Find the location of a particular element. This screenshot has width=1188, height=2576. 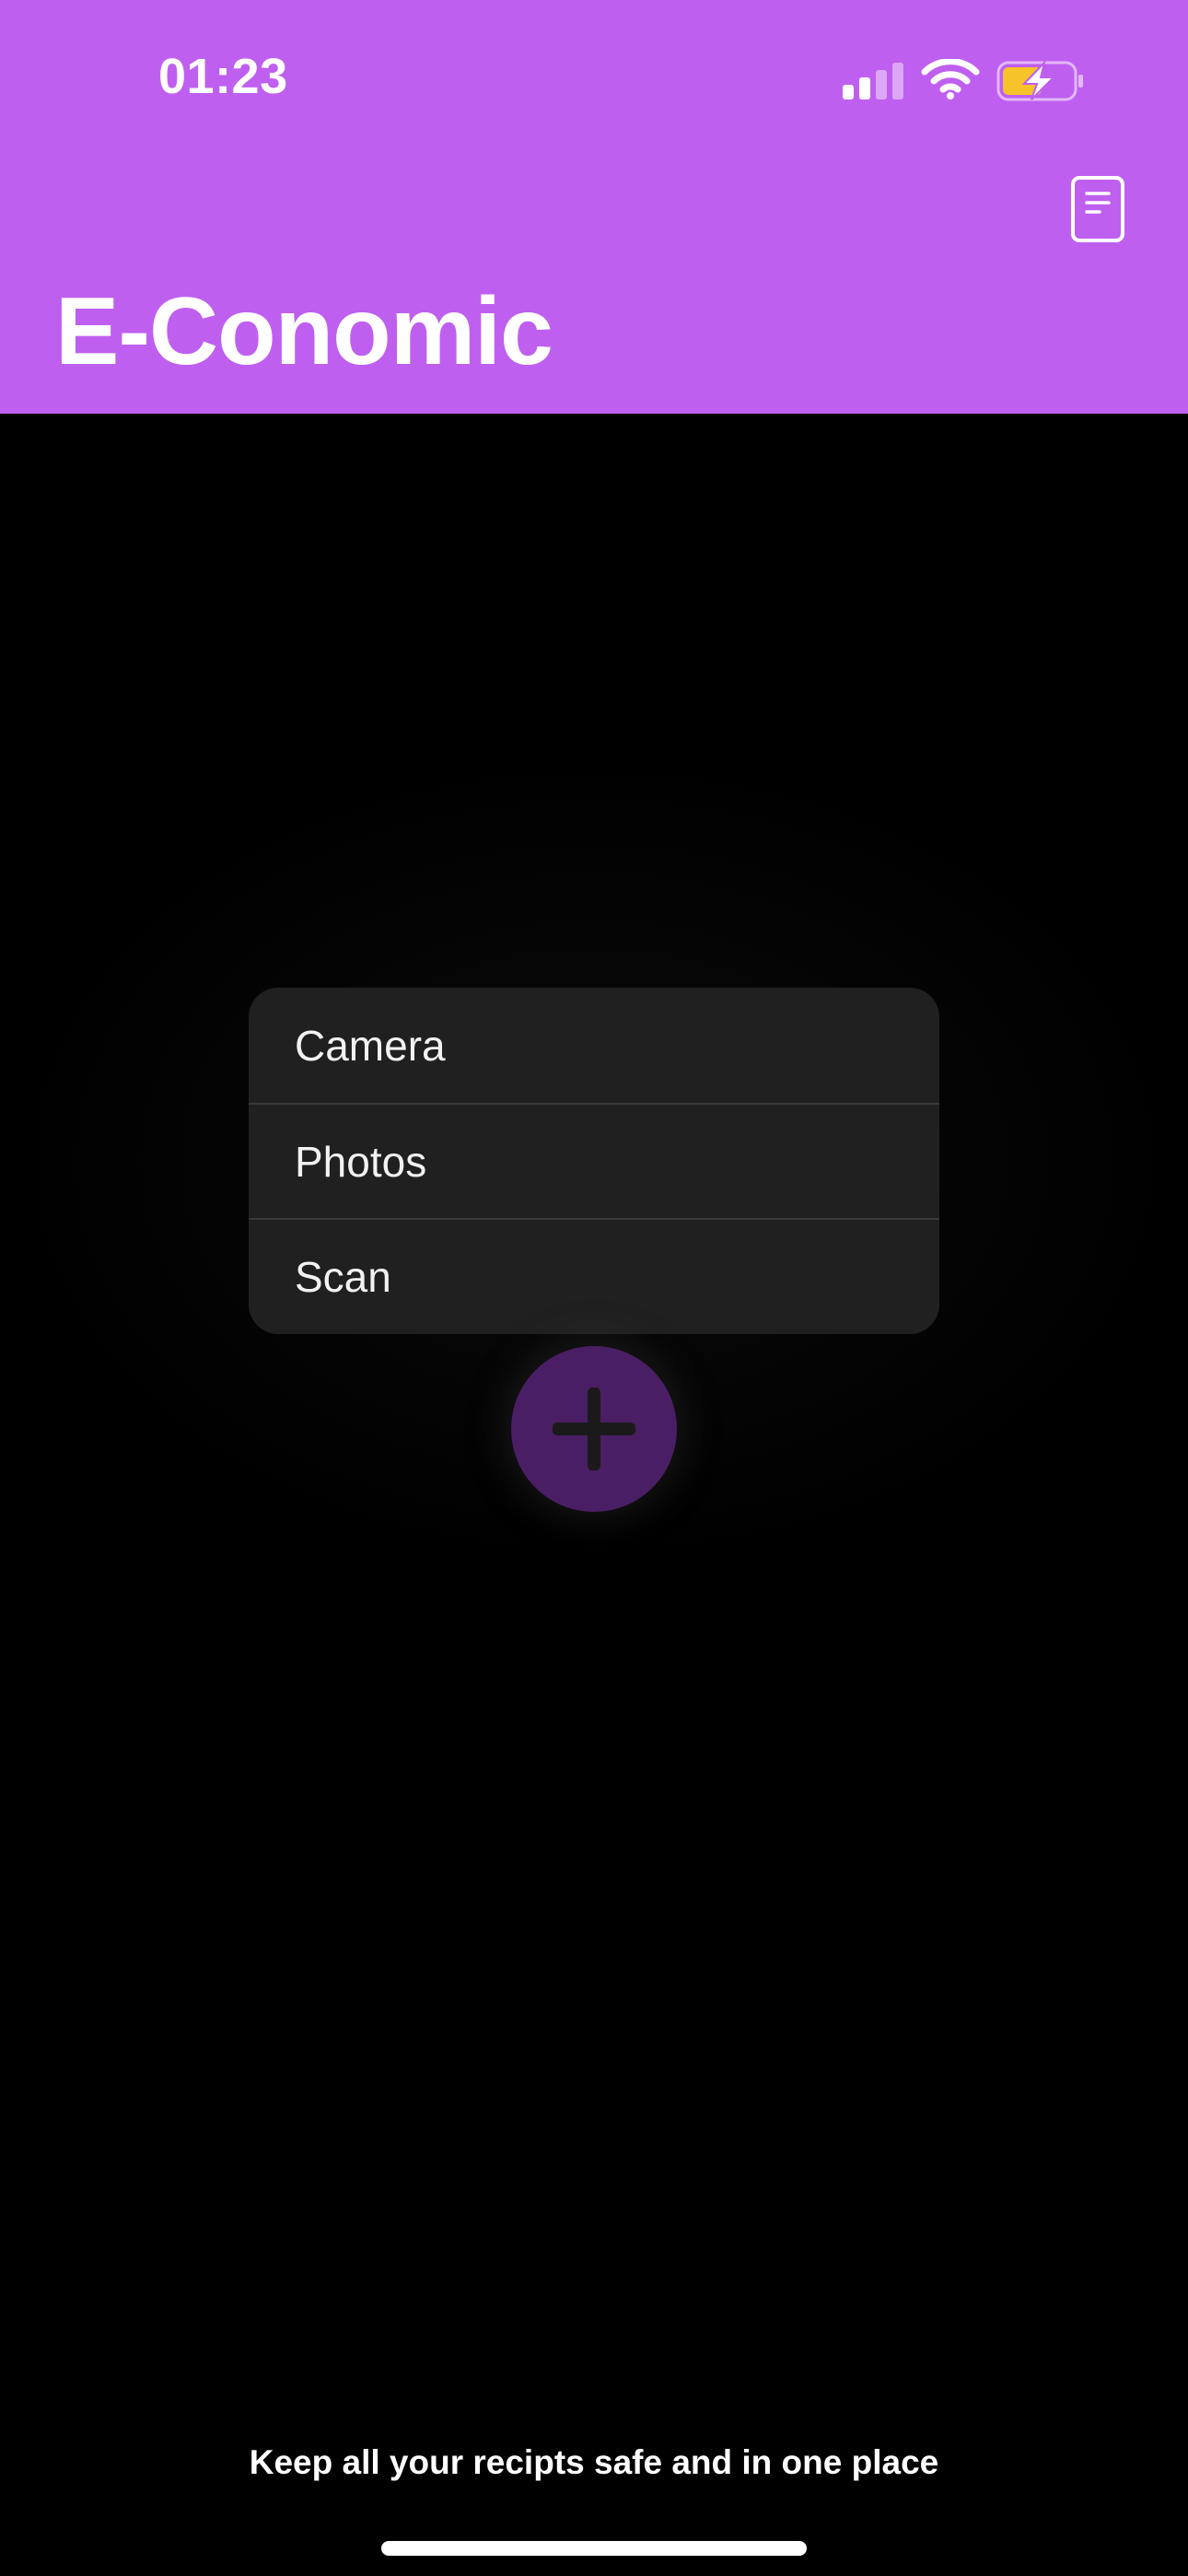

menu-item-camera: Camera is located at coordinates (594, 1045).